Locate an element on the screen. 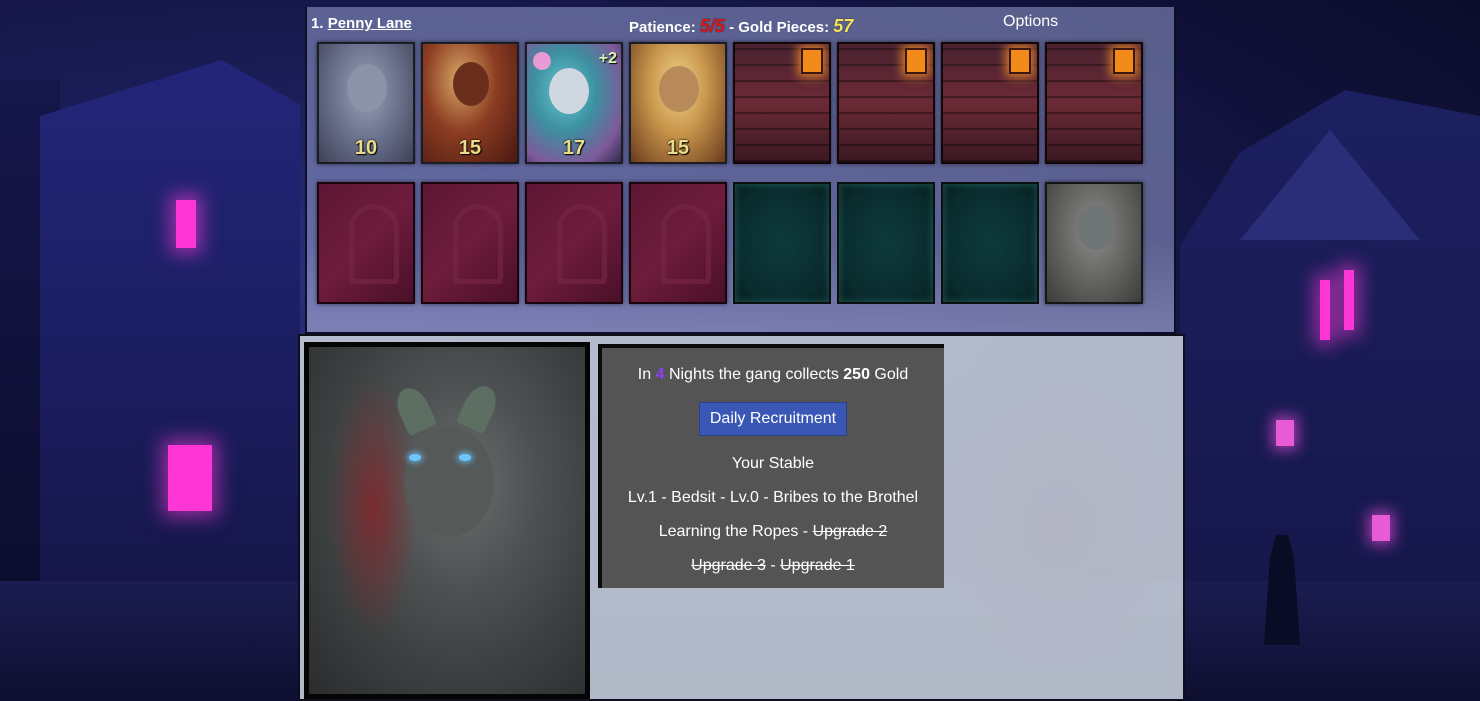  location-title: 1. Penny Lane is located at coordinates (361, 23).